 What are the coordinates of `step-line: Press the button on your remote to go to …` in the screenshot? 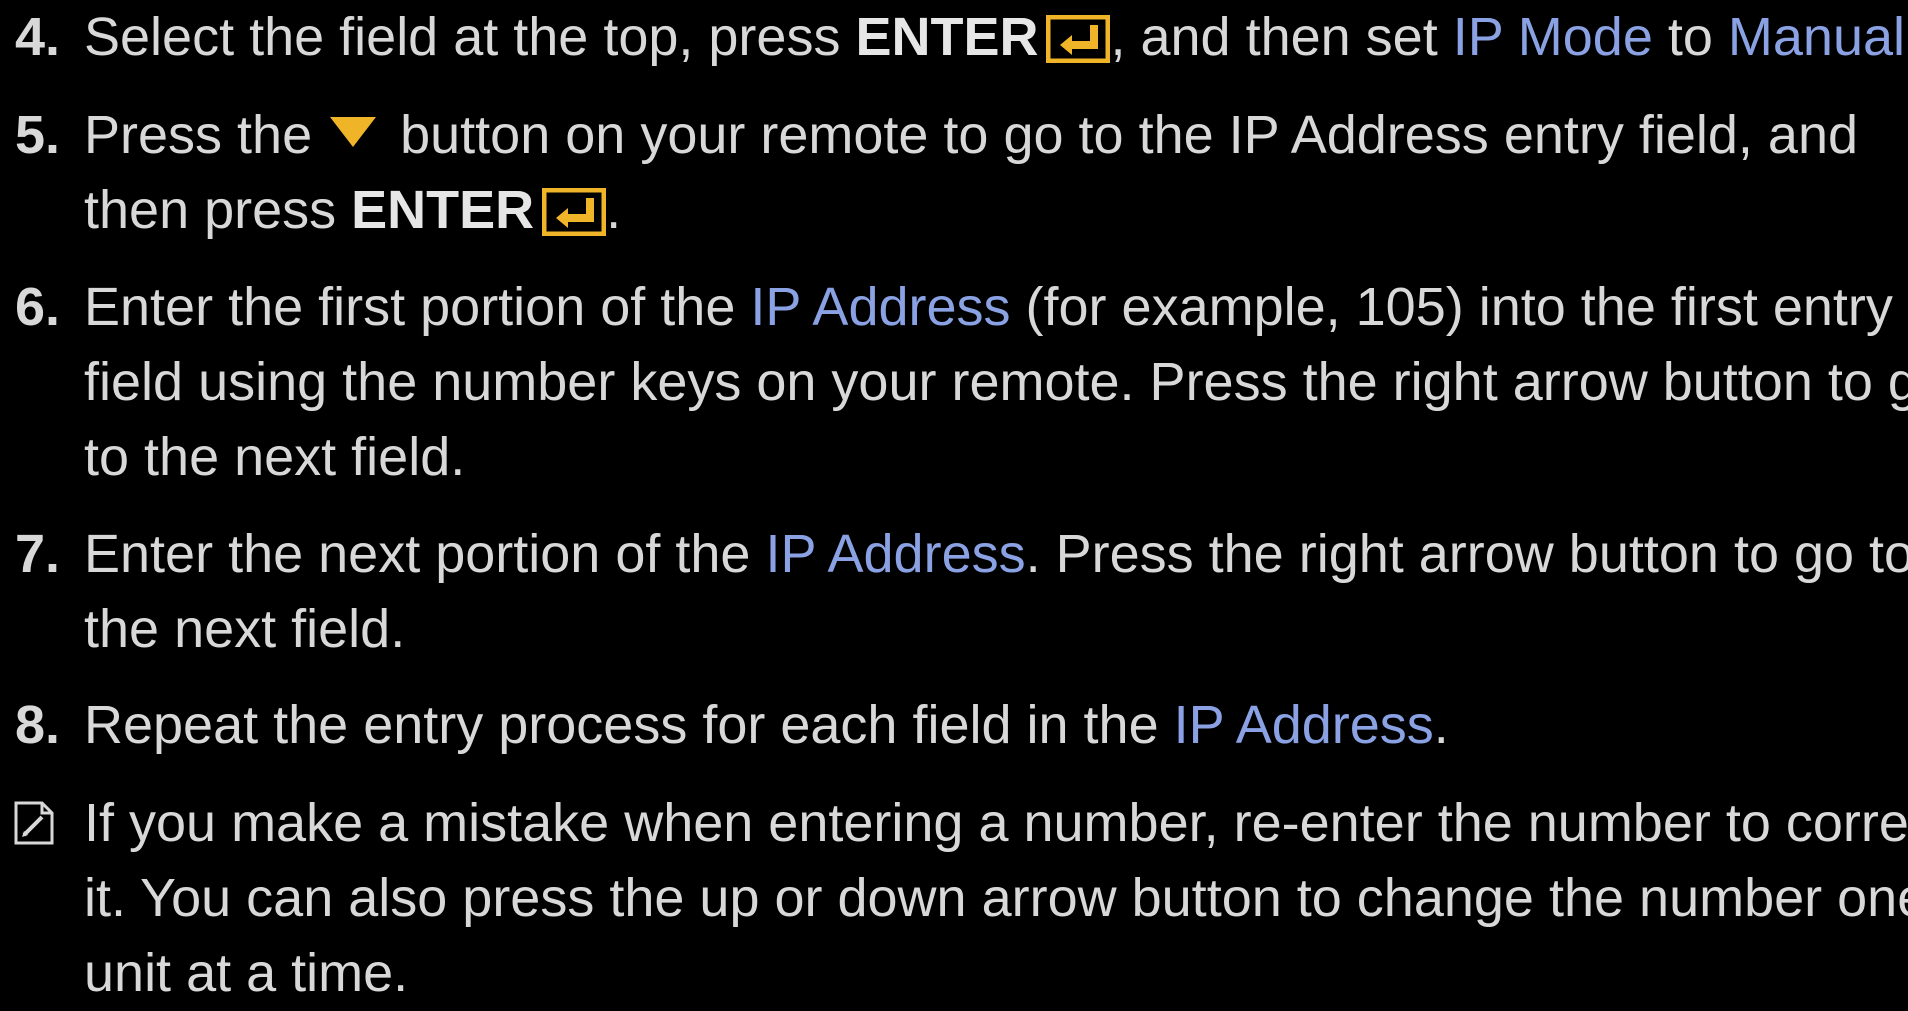 It's located at (989, 135).